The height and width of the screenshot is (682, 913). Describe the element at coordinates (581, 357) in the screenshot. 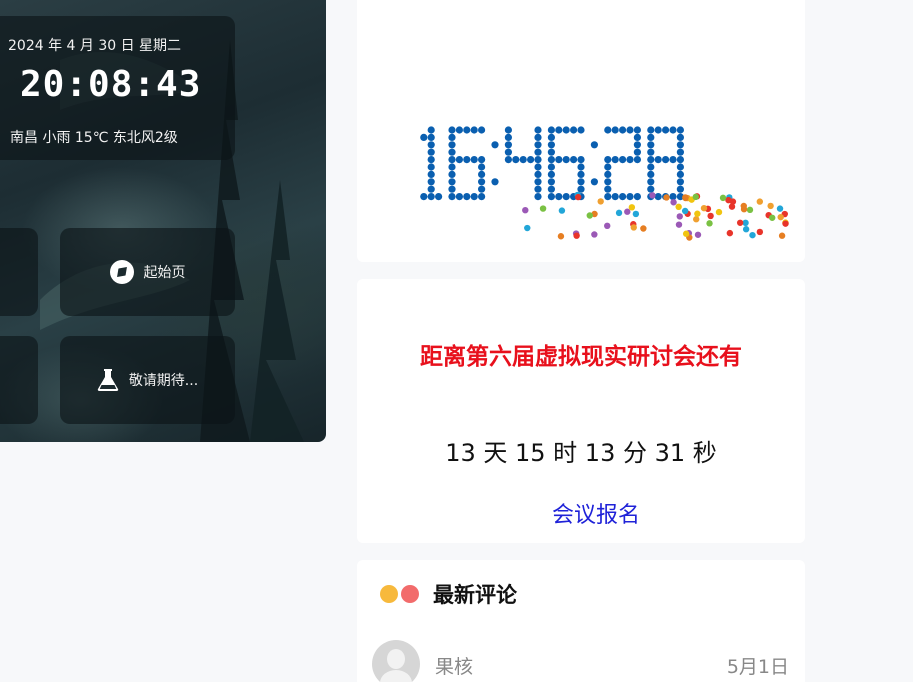

I see `countdown-title: 距离第六届虚拟现实研讨会还有` at that location.